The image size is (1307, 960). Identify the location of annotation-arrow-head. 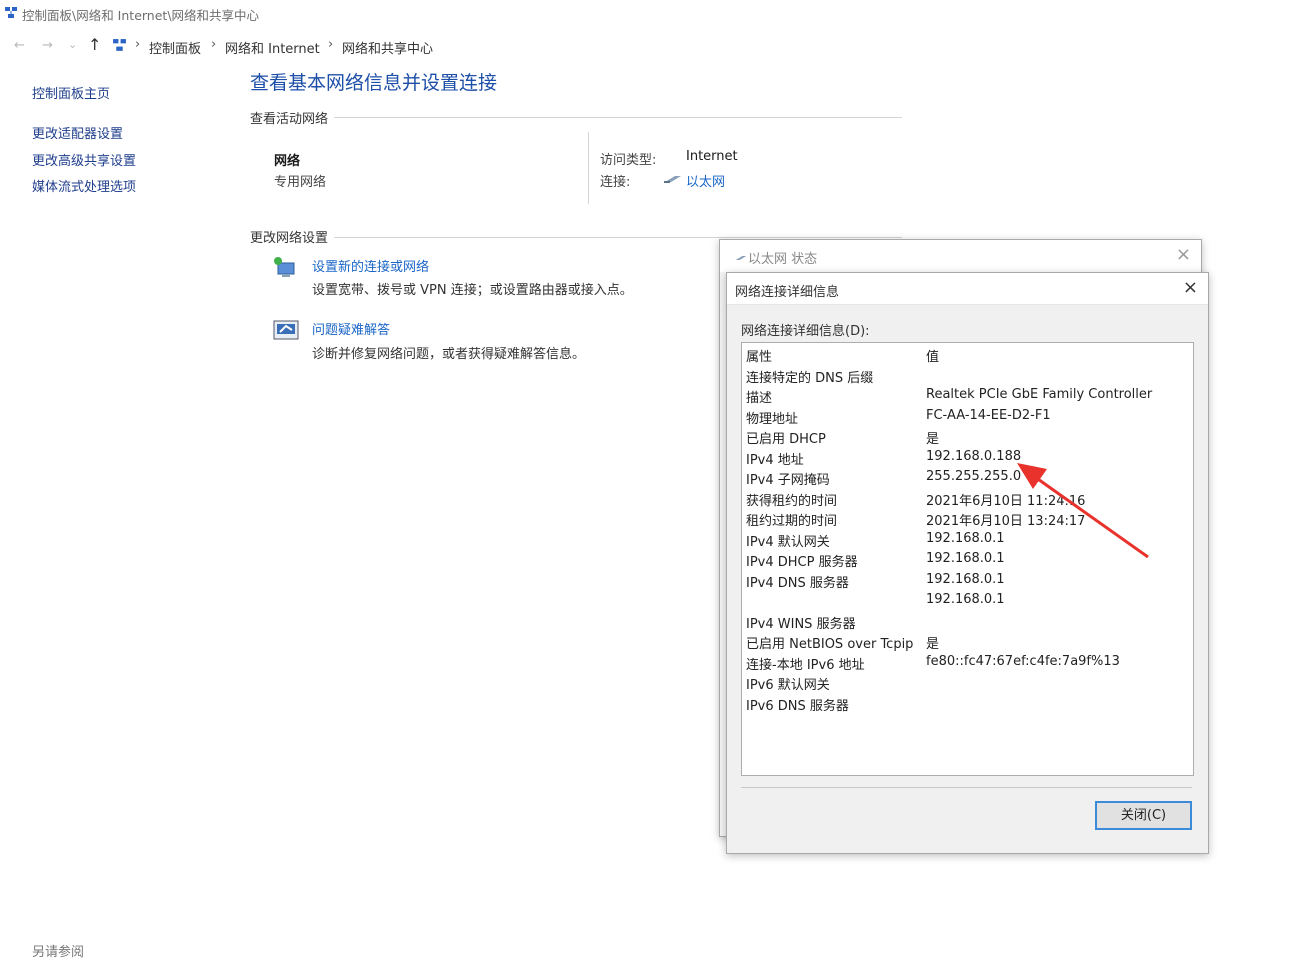
(1032, 476).